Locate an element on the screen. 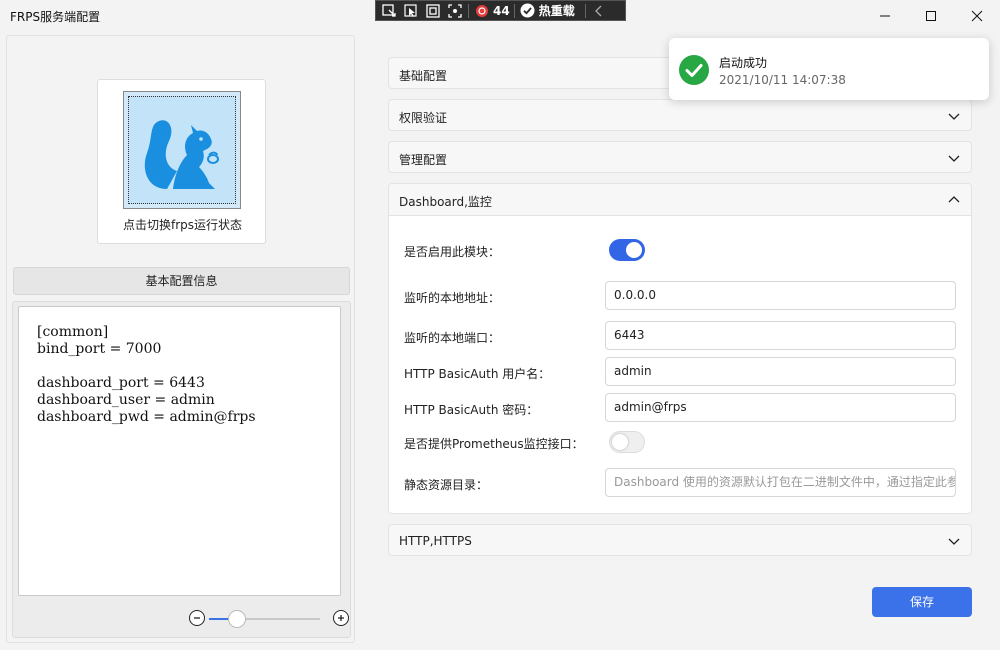 Image resolution: width=1000 pixels, height=650 pixels. success-check-icon is located at coordinates (694, 70).